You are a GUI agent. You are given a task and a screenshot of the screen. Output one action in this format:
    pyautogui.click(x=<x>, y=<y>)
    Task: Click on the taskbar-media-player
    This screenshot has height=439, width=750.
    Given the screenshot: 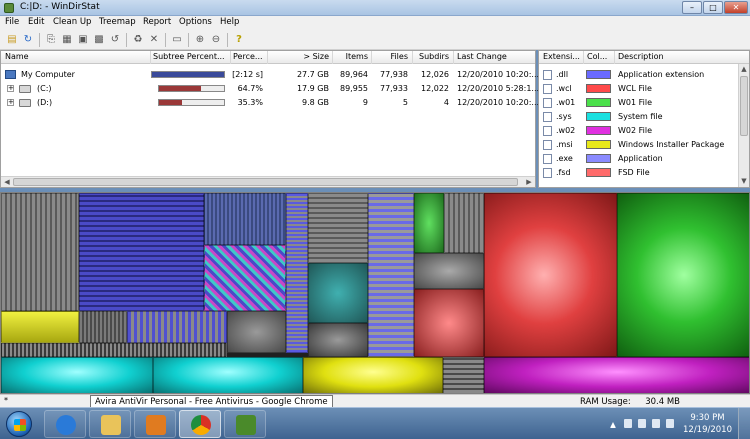 What is the action you would take?
    pyautogui.click(x=155, y=424)
    